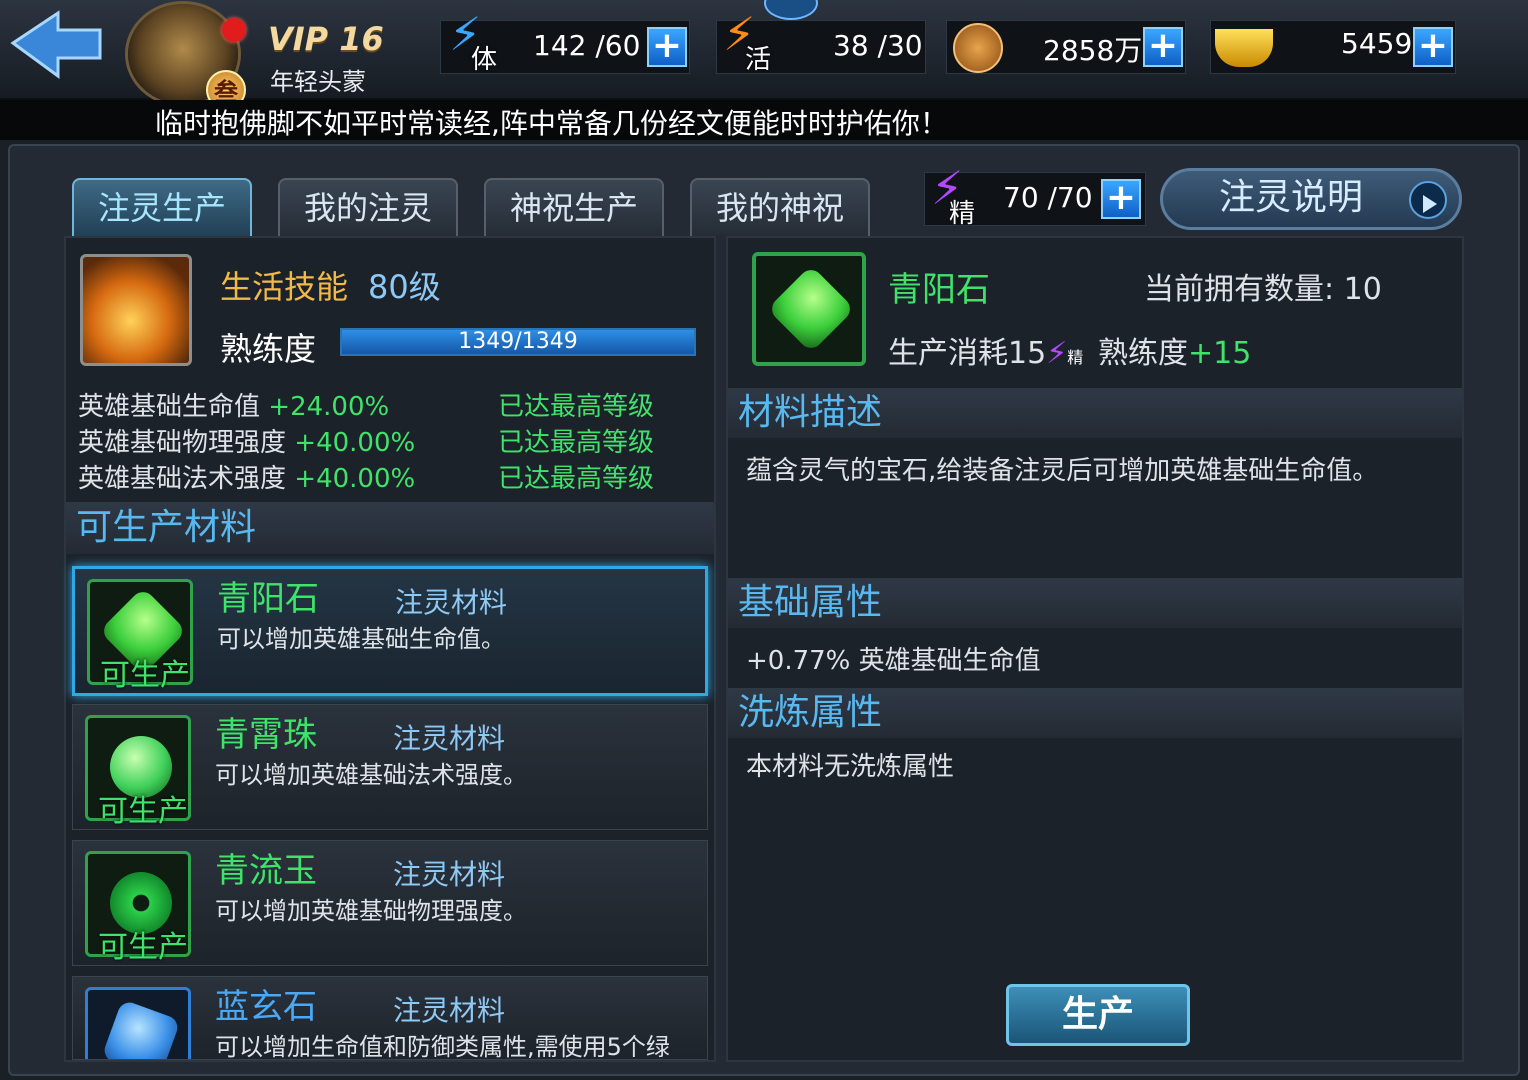  Describe the element at coordinates (1263, 289) in the screenshot. I see `owned-count: 当前拥有数量: 10` at that location.